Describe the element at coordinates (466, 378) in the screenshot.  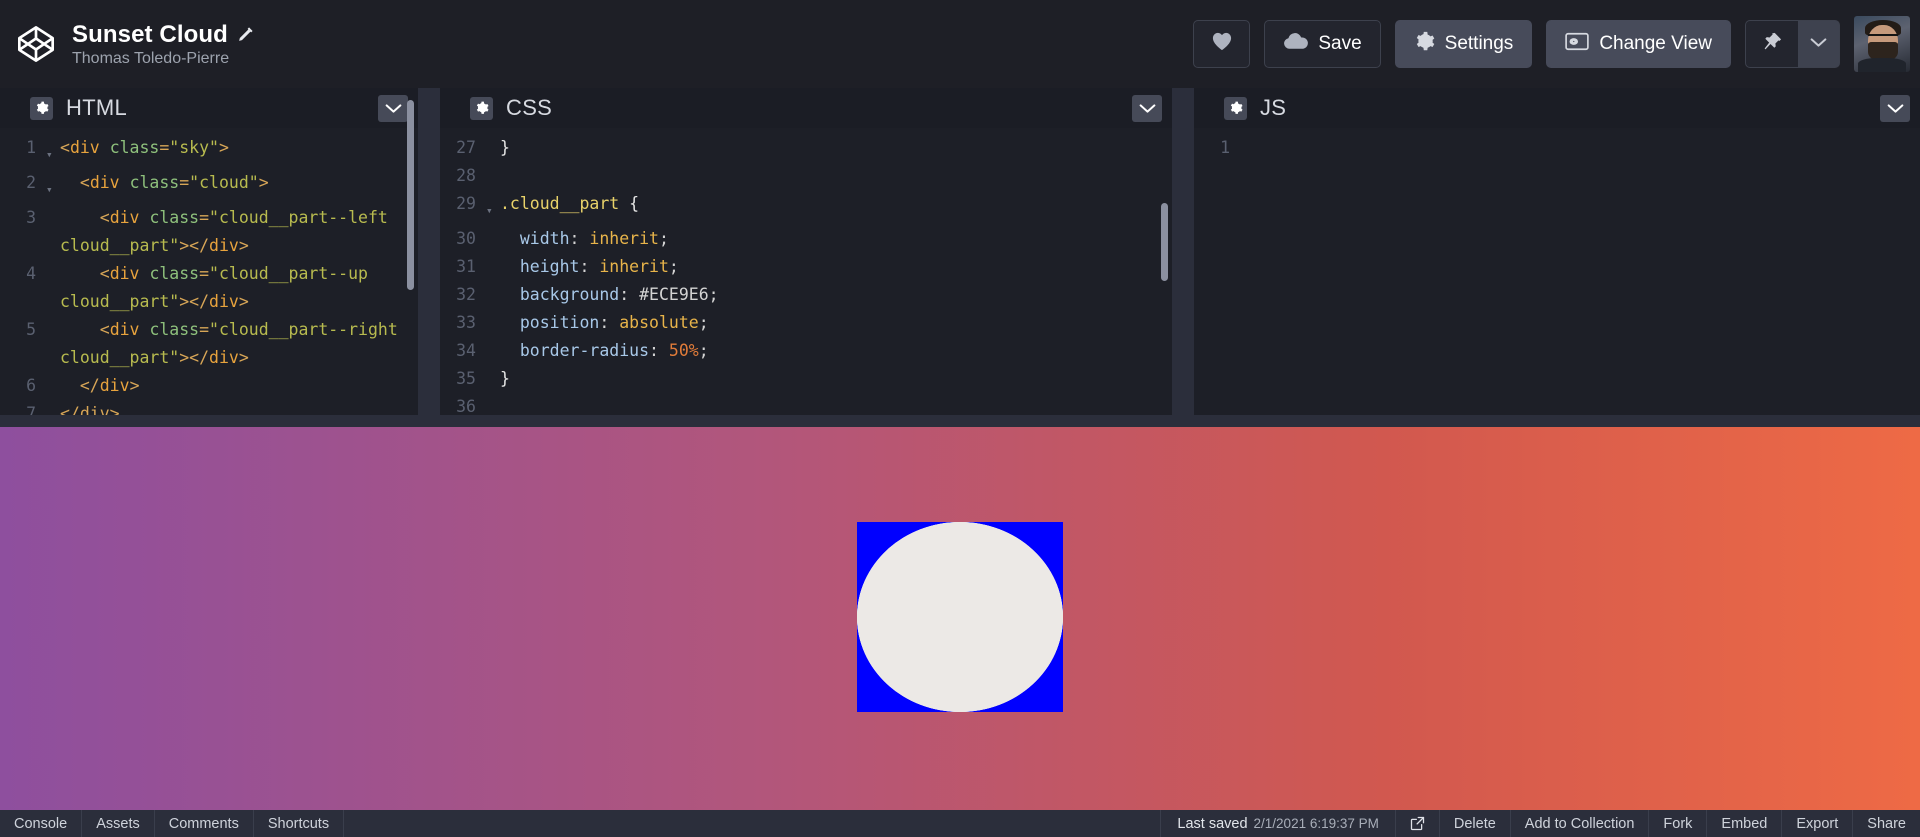
I see `line-number: 35` at that location.